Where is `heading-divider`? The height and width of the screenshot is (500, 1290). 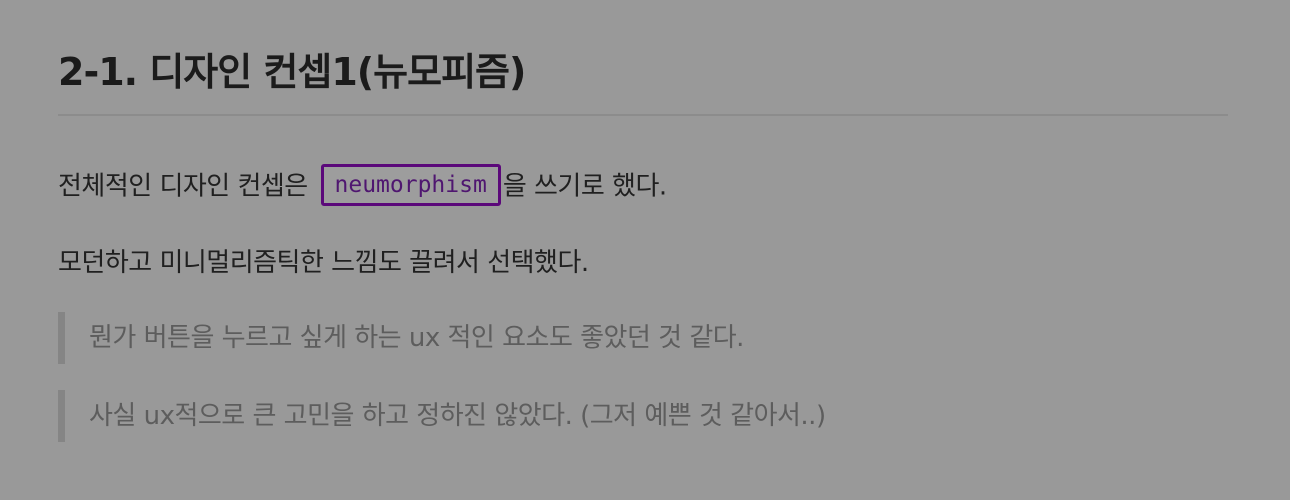
heading-divider is located at coordinates (643, 115).